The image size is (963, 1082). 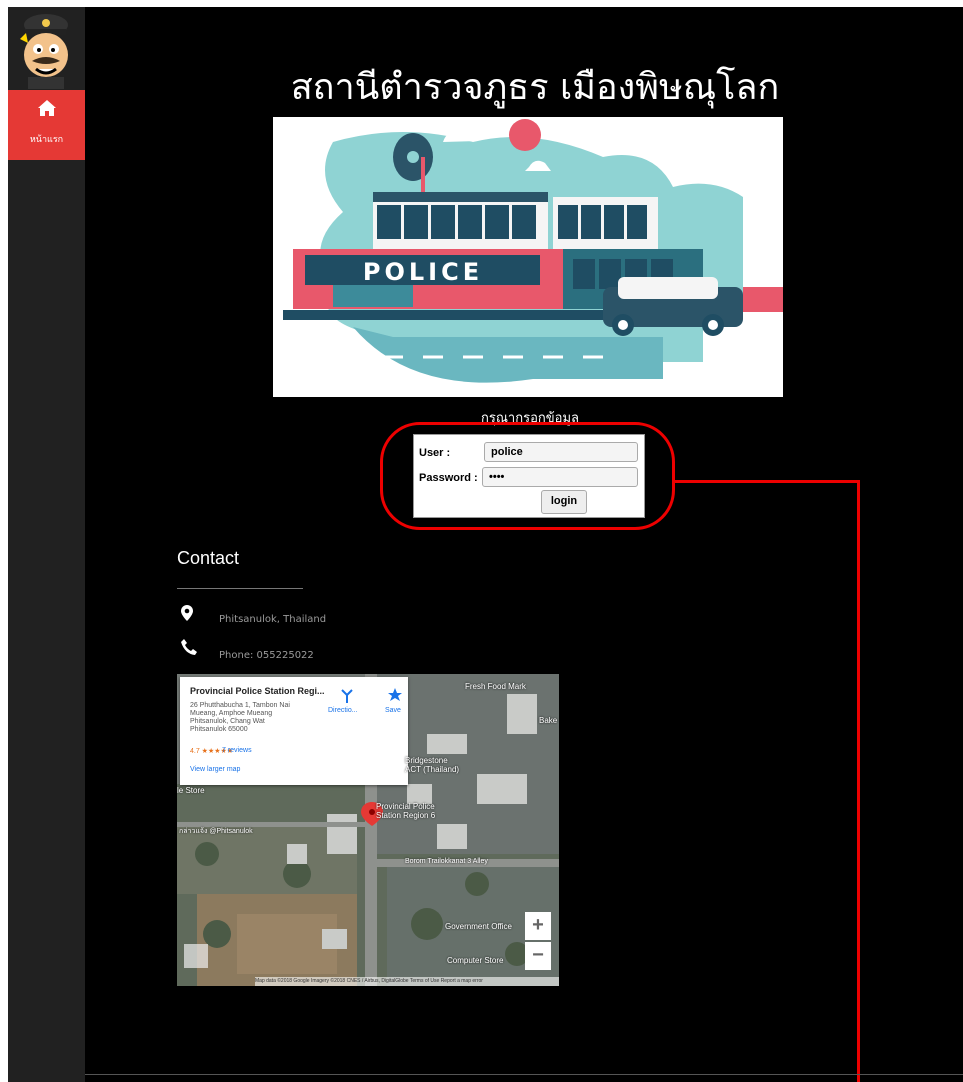 I want to click on user-input: police, so click(x=561, y=452).